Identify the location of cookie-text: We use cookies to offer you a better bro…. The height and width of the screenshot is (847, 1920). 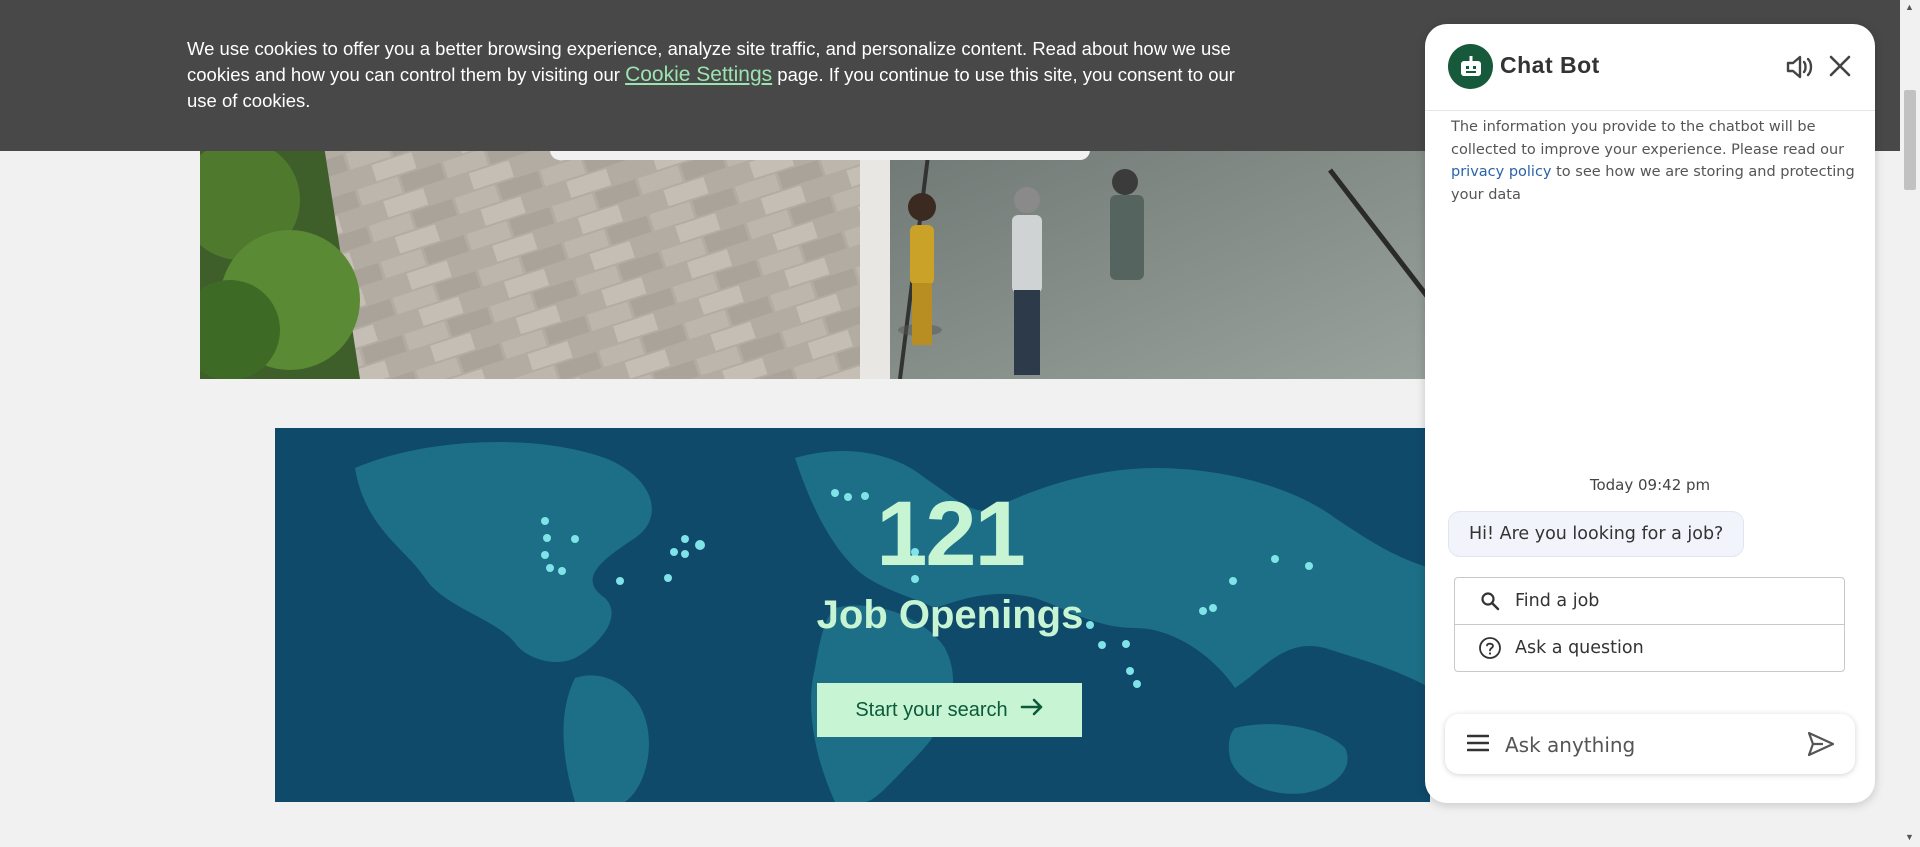
(717, 75).